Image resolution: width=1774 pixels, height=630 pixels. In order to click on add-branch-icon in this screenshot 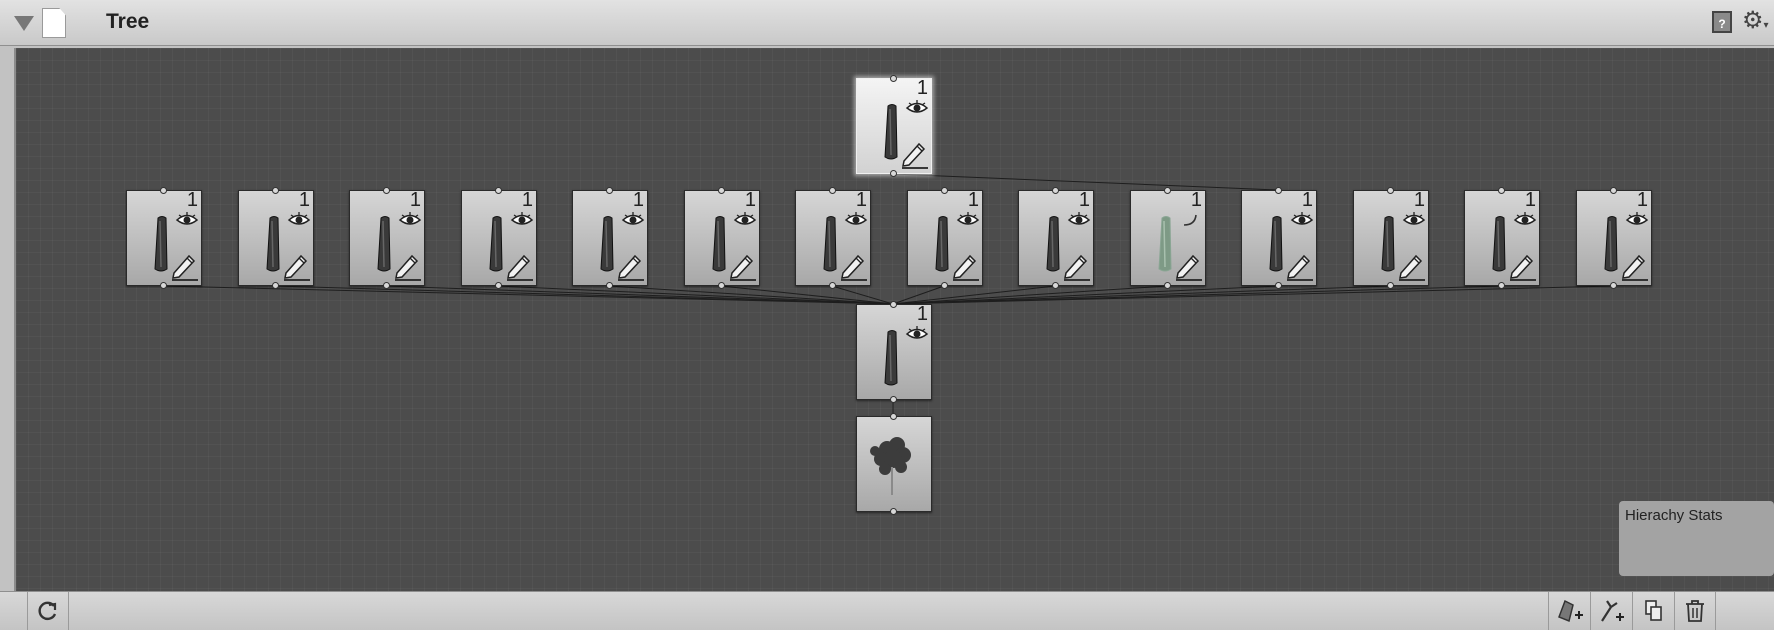, I will do `click(1612, 611)`.